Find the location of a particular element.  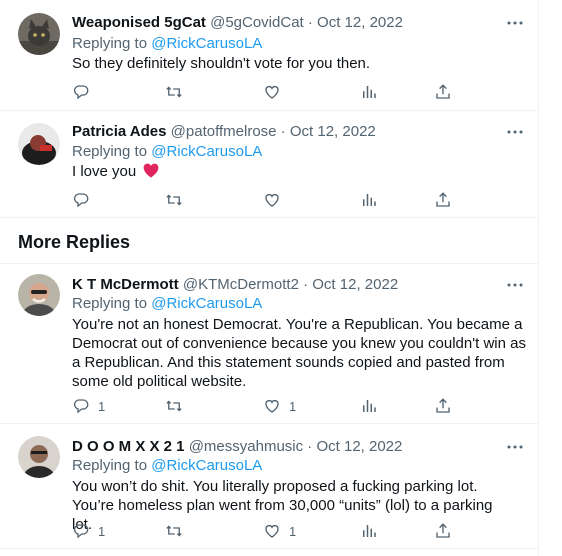

display-name: D O O M X X 2 1 is located at coordinates (128, 446).